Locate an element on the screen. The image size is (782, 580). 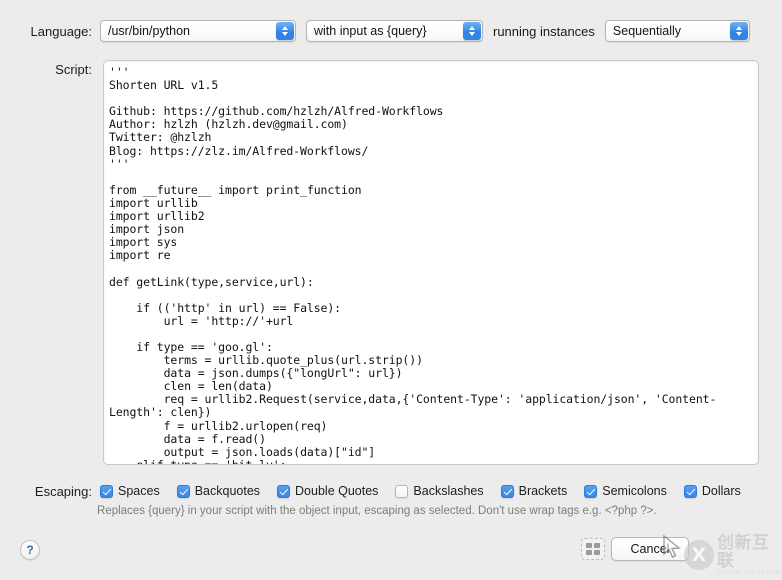
cancel-button: Cancel is located at coordinates (650, 549).